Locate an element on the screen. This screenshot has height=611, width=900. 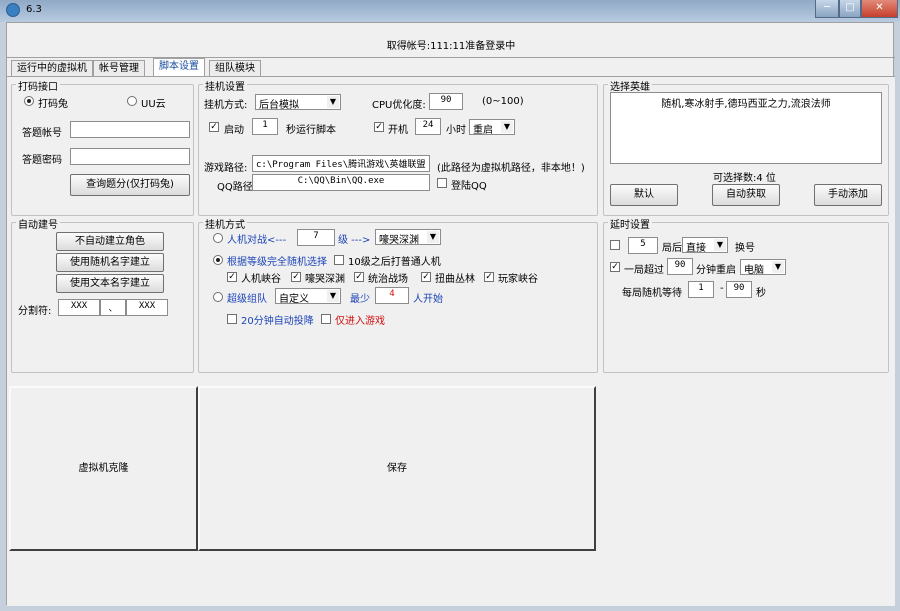
rand-unit: 秒 is located at coordinates (761, 293).